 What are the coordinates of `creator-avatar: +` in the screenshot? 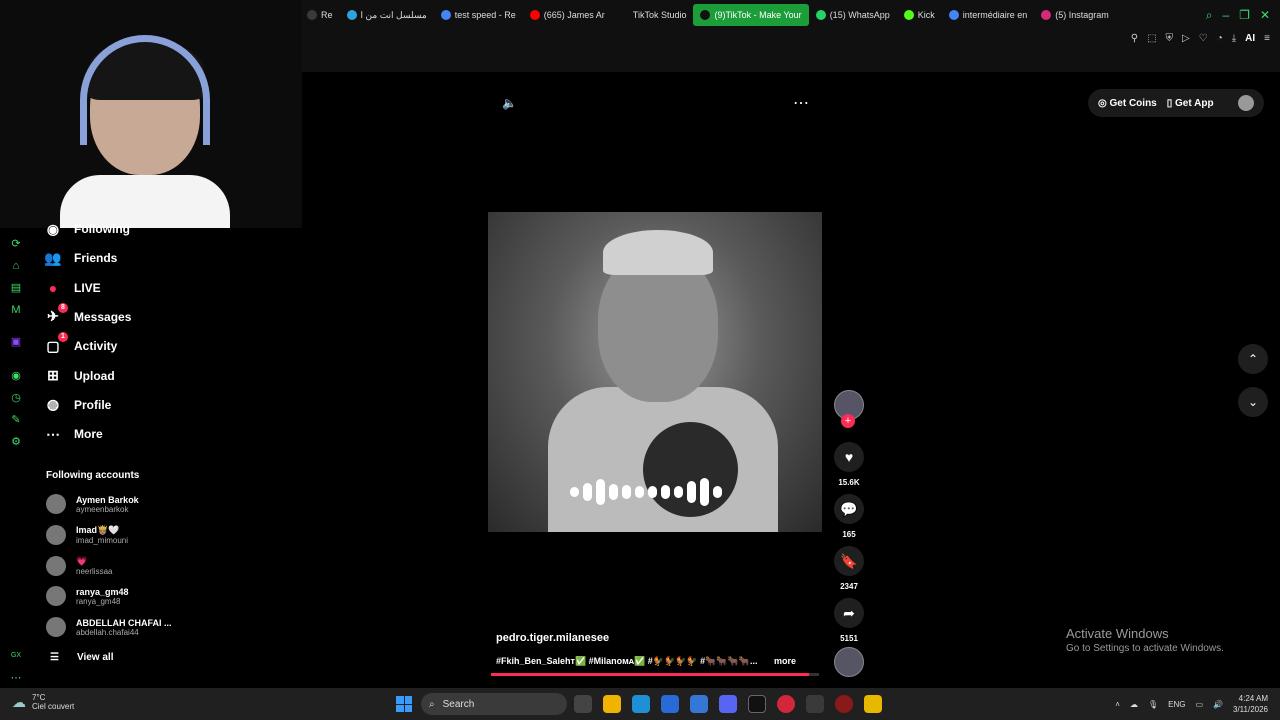 It's located at (849, 409).